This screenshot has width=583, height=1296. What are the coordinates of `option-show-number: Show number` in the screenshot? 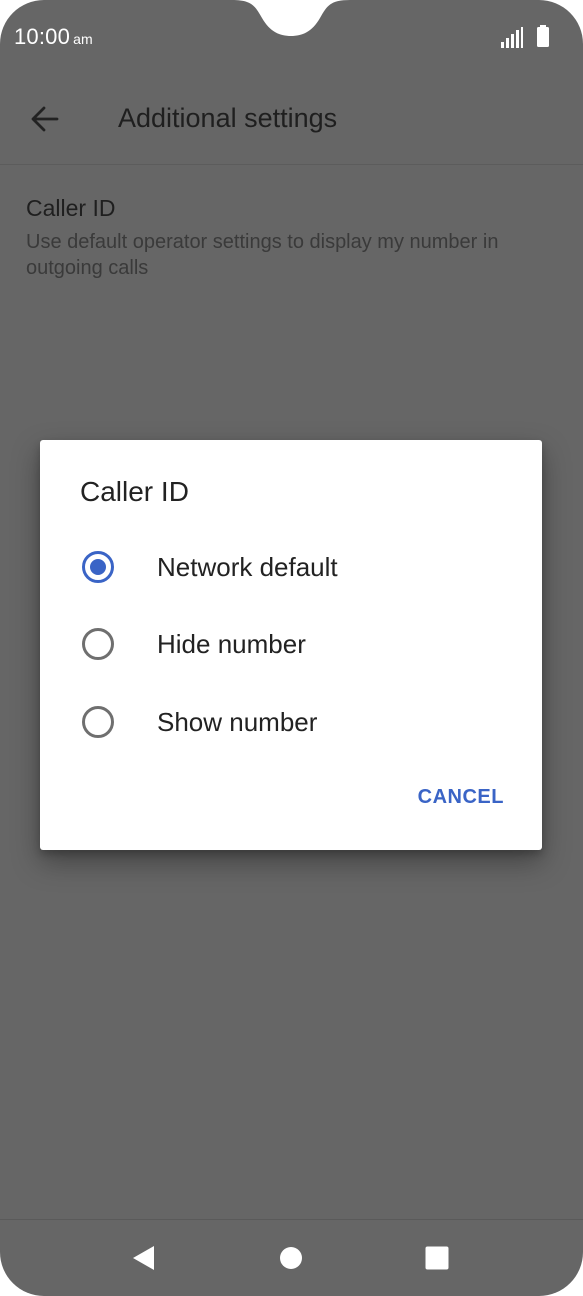 It's located at (291, 722).